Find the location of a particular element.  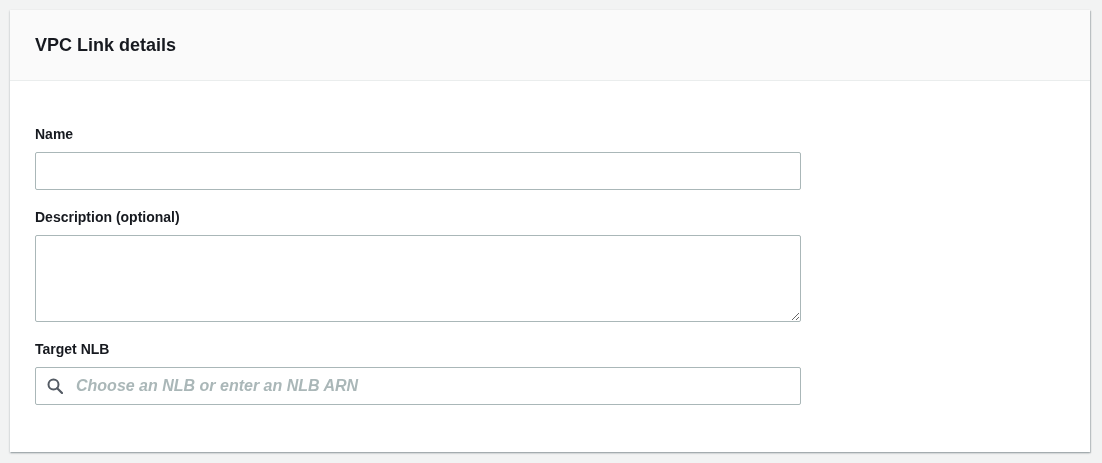

panel-title: VPC Link details is located at coordinates (106, 45).